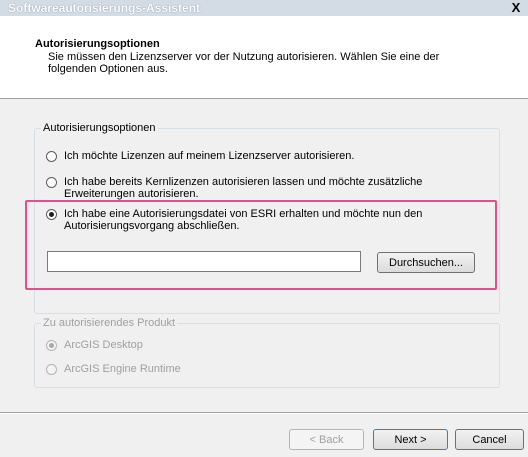 This screenshot has height=457, width=528. What do you see at coordinates (267, 352) in the screenshot?
I see `product-group: Zu autorisierendes Produkt` at bounding box center [267, 352].